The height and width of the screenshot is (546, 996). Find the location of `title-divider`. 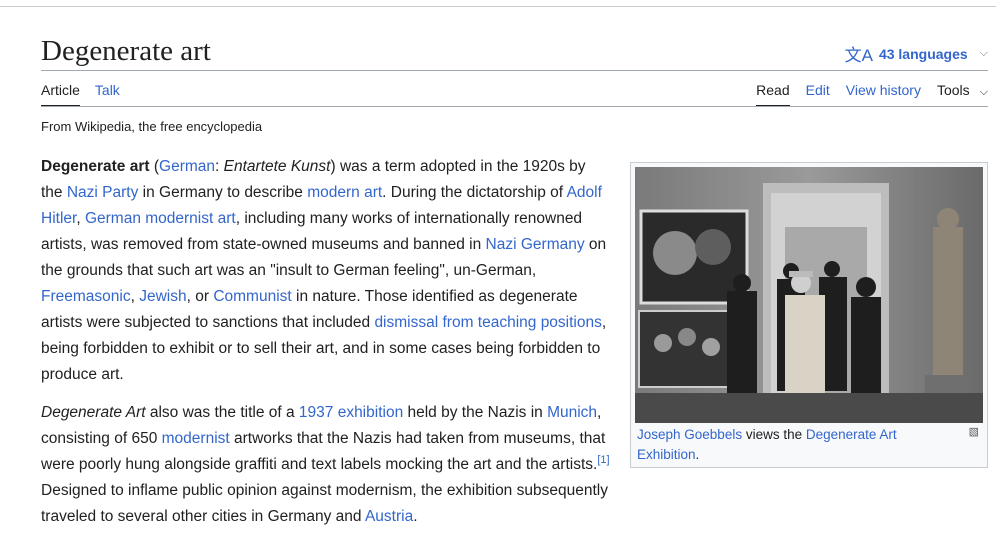

title-divider is located at coordinates (514, 70).